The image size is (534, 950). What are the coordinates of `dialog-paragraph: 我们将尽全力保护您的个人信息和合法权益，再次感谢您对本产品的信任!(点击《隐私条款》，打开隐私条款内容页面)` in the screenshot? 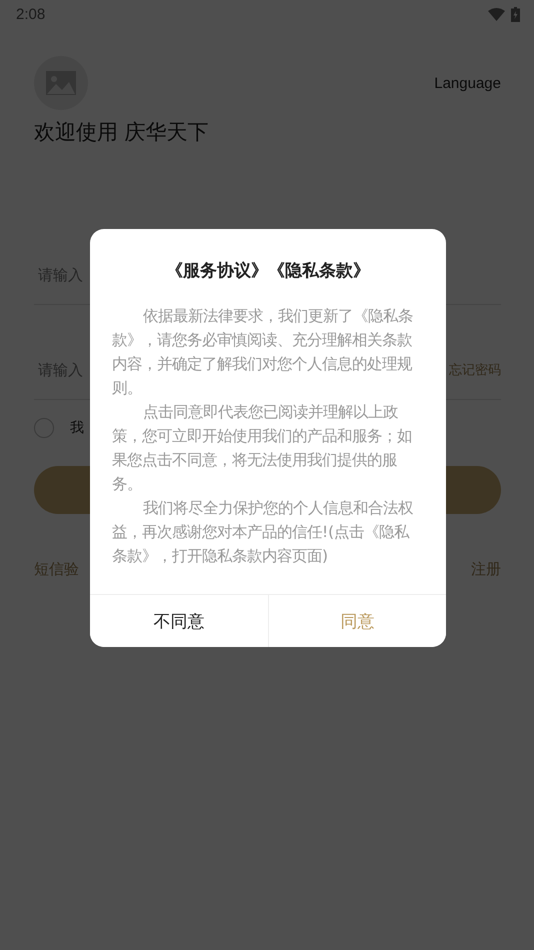 It's located at (263, 532).